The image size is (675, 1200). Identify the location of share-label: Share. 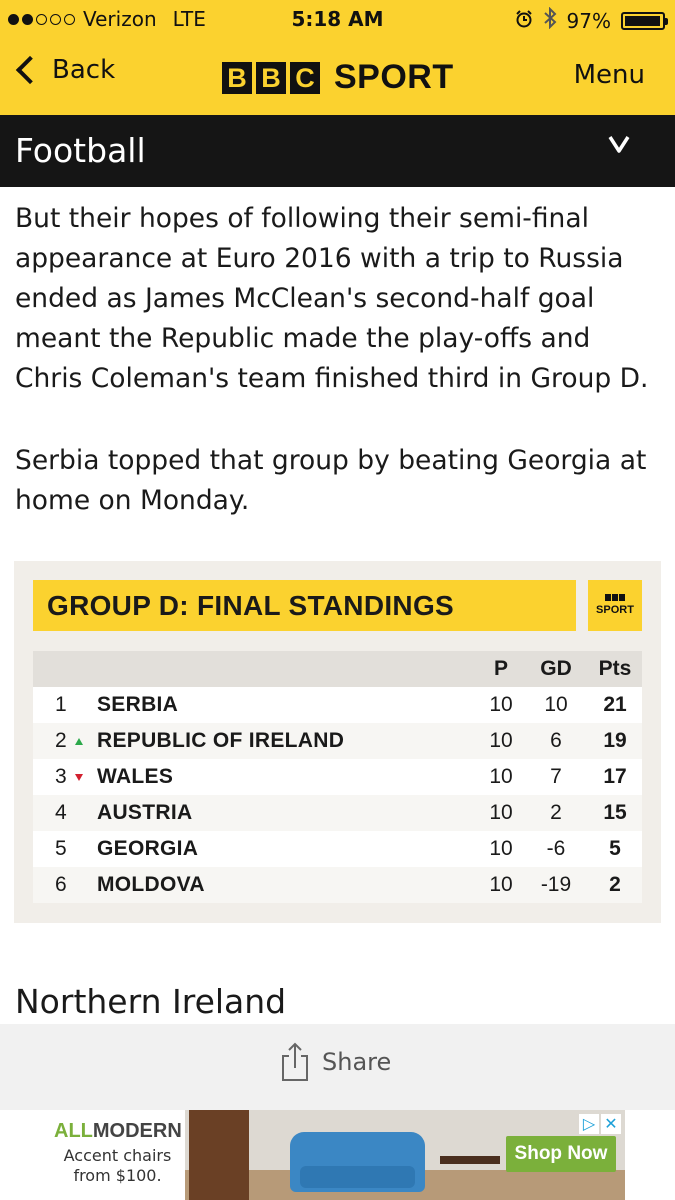
(357, 1062).